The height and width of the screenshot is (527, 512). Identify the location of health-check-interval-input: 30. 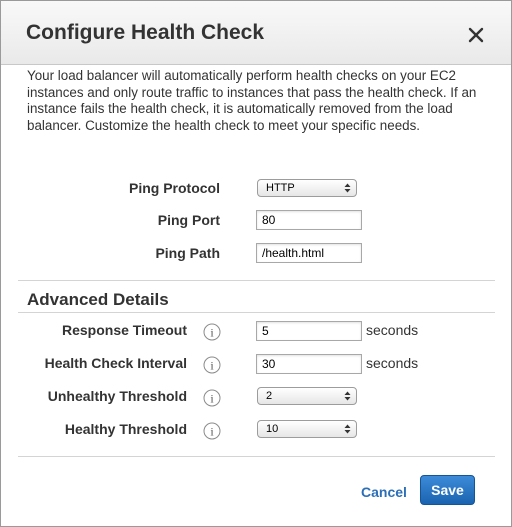
(309, 364).